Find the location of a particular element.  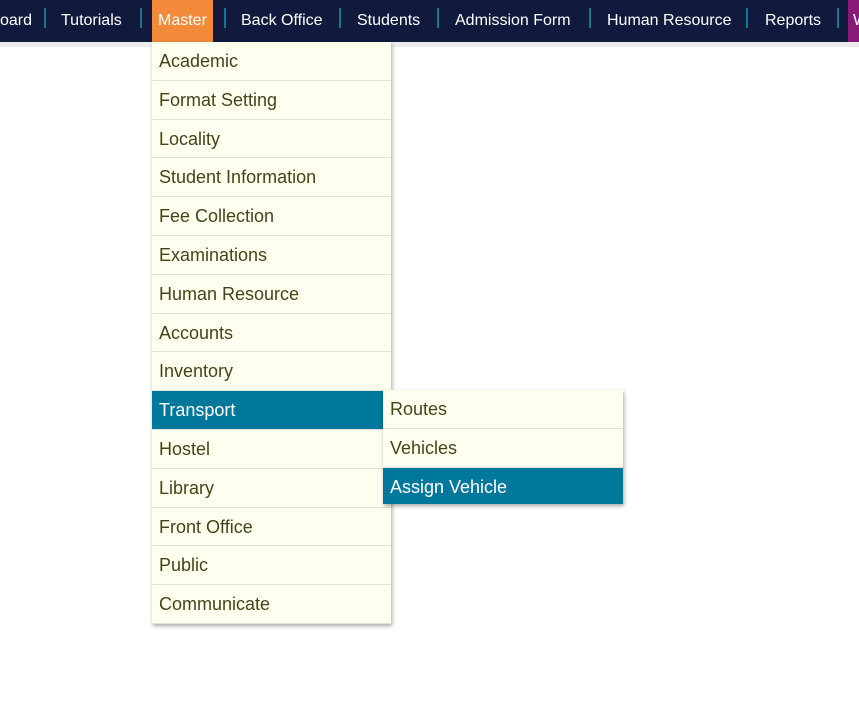

menu-item-communicate: Communicate is located at coordinates (271, 604).